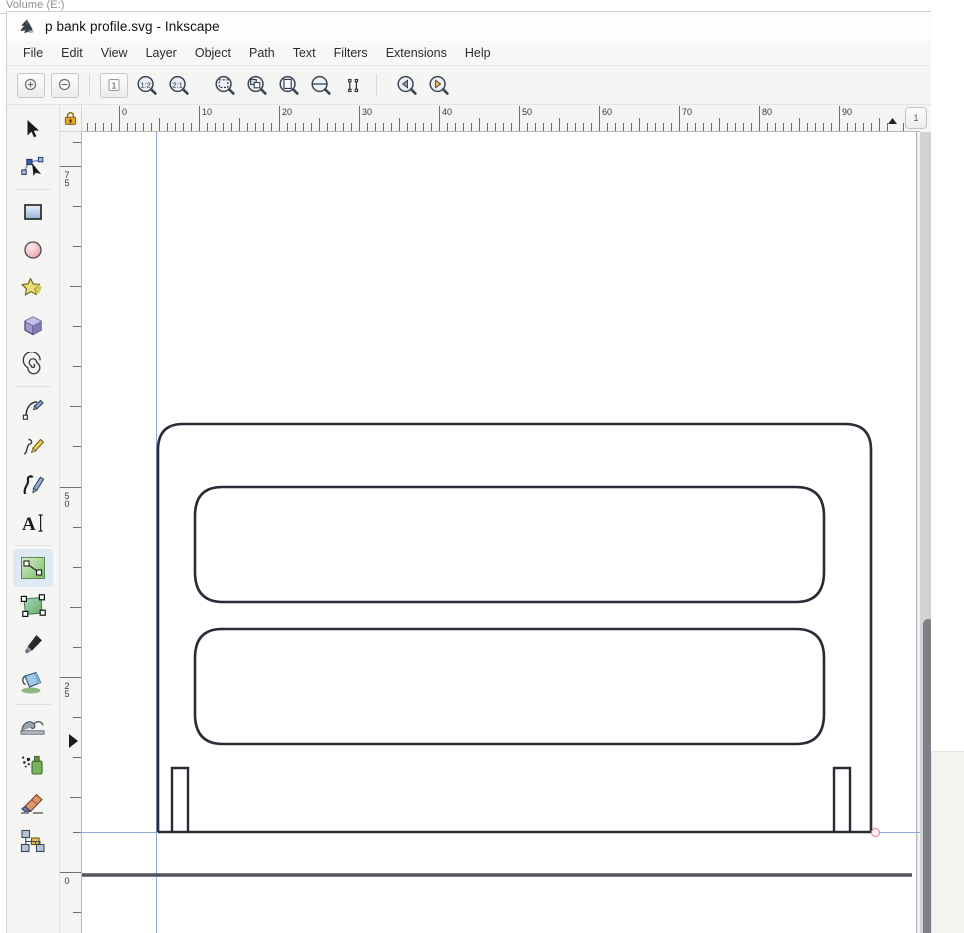 Image resolution: width=964 pixels, height=933 pixels. Describe the element at coordinates (478, 53) in the screenshot. I see `menu-help: Help` at that location.